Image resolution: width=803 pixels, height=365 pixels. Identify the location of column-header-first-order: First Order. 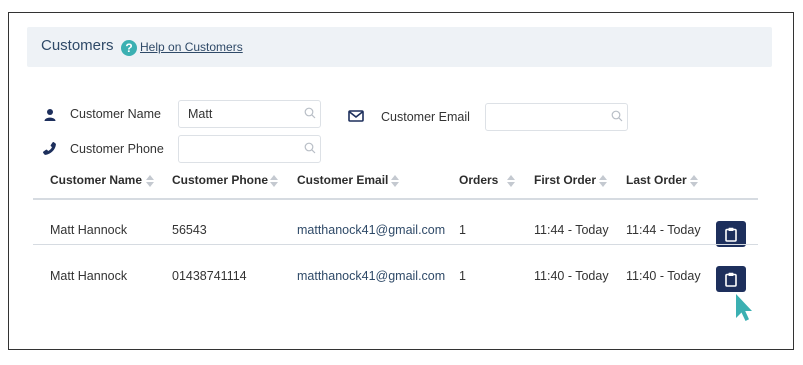
(565, 180).